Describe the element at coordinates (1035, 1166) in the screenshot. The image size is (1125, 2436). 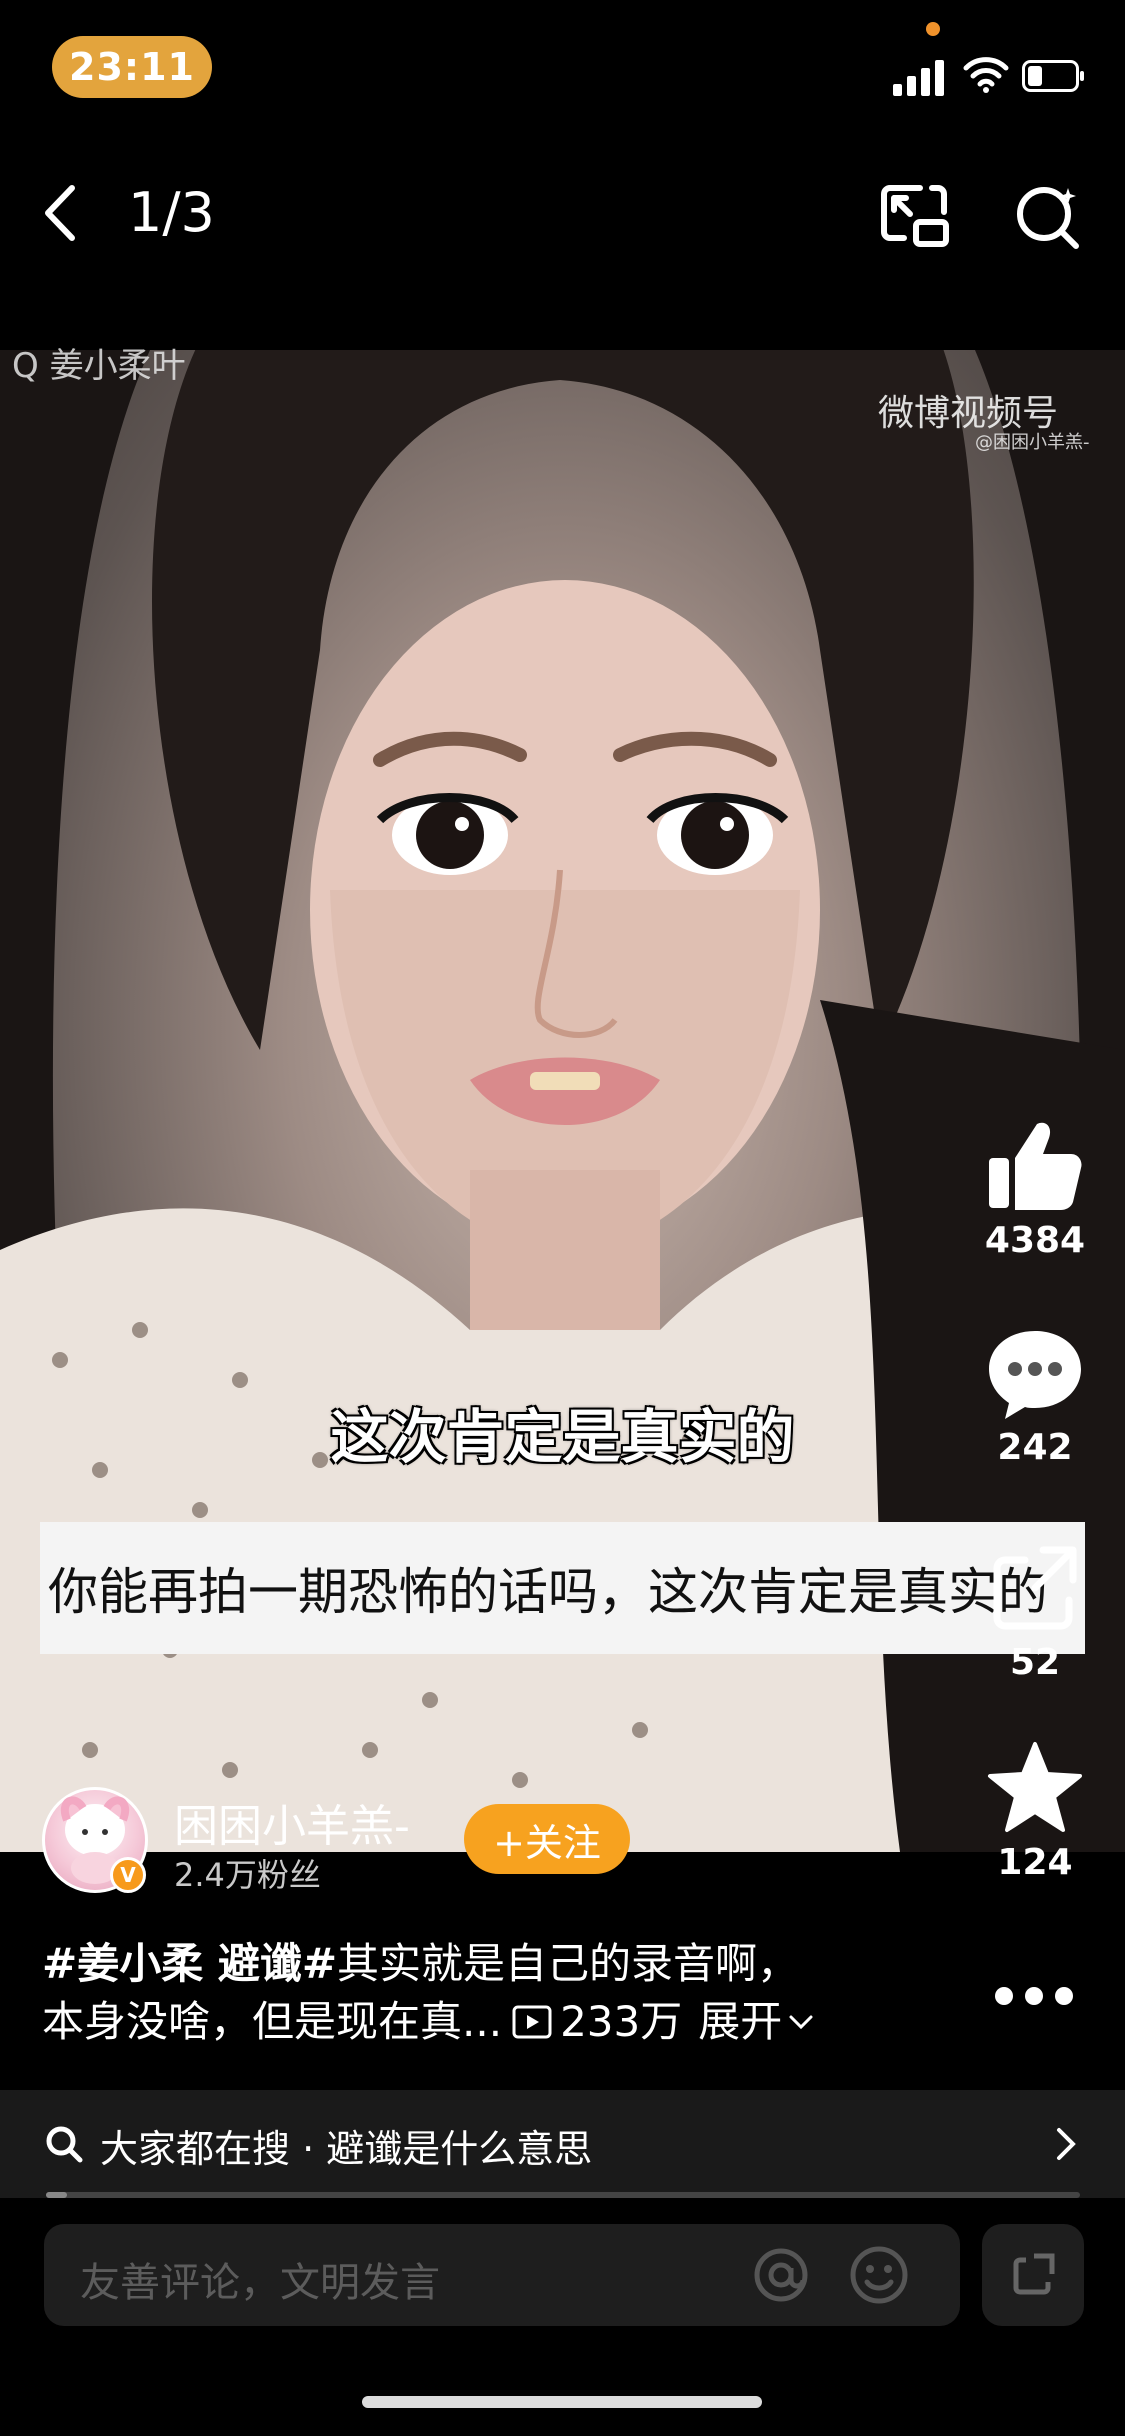
I see `like-icon` at that location.